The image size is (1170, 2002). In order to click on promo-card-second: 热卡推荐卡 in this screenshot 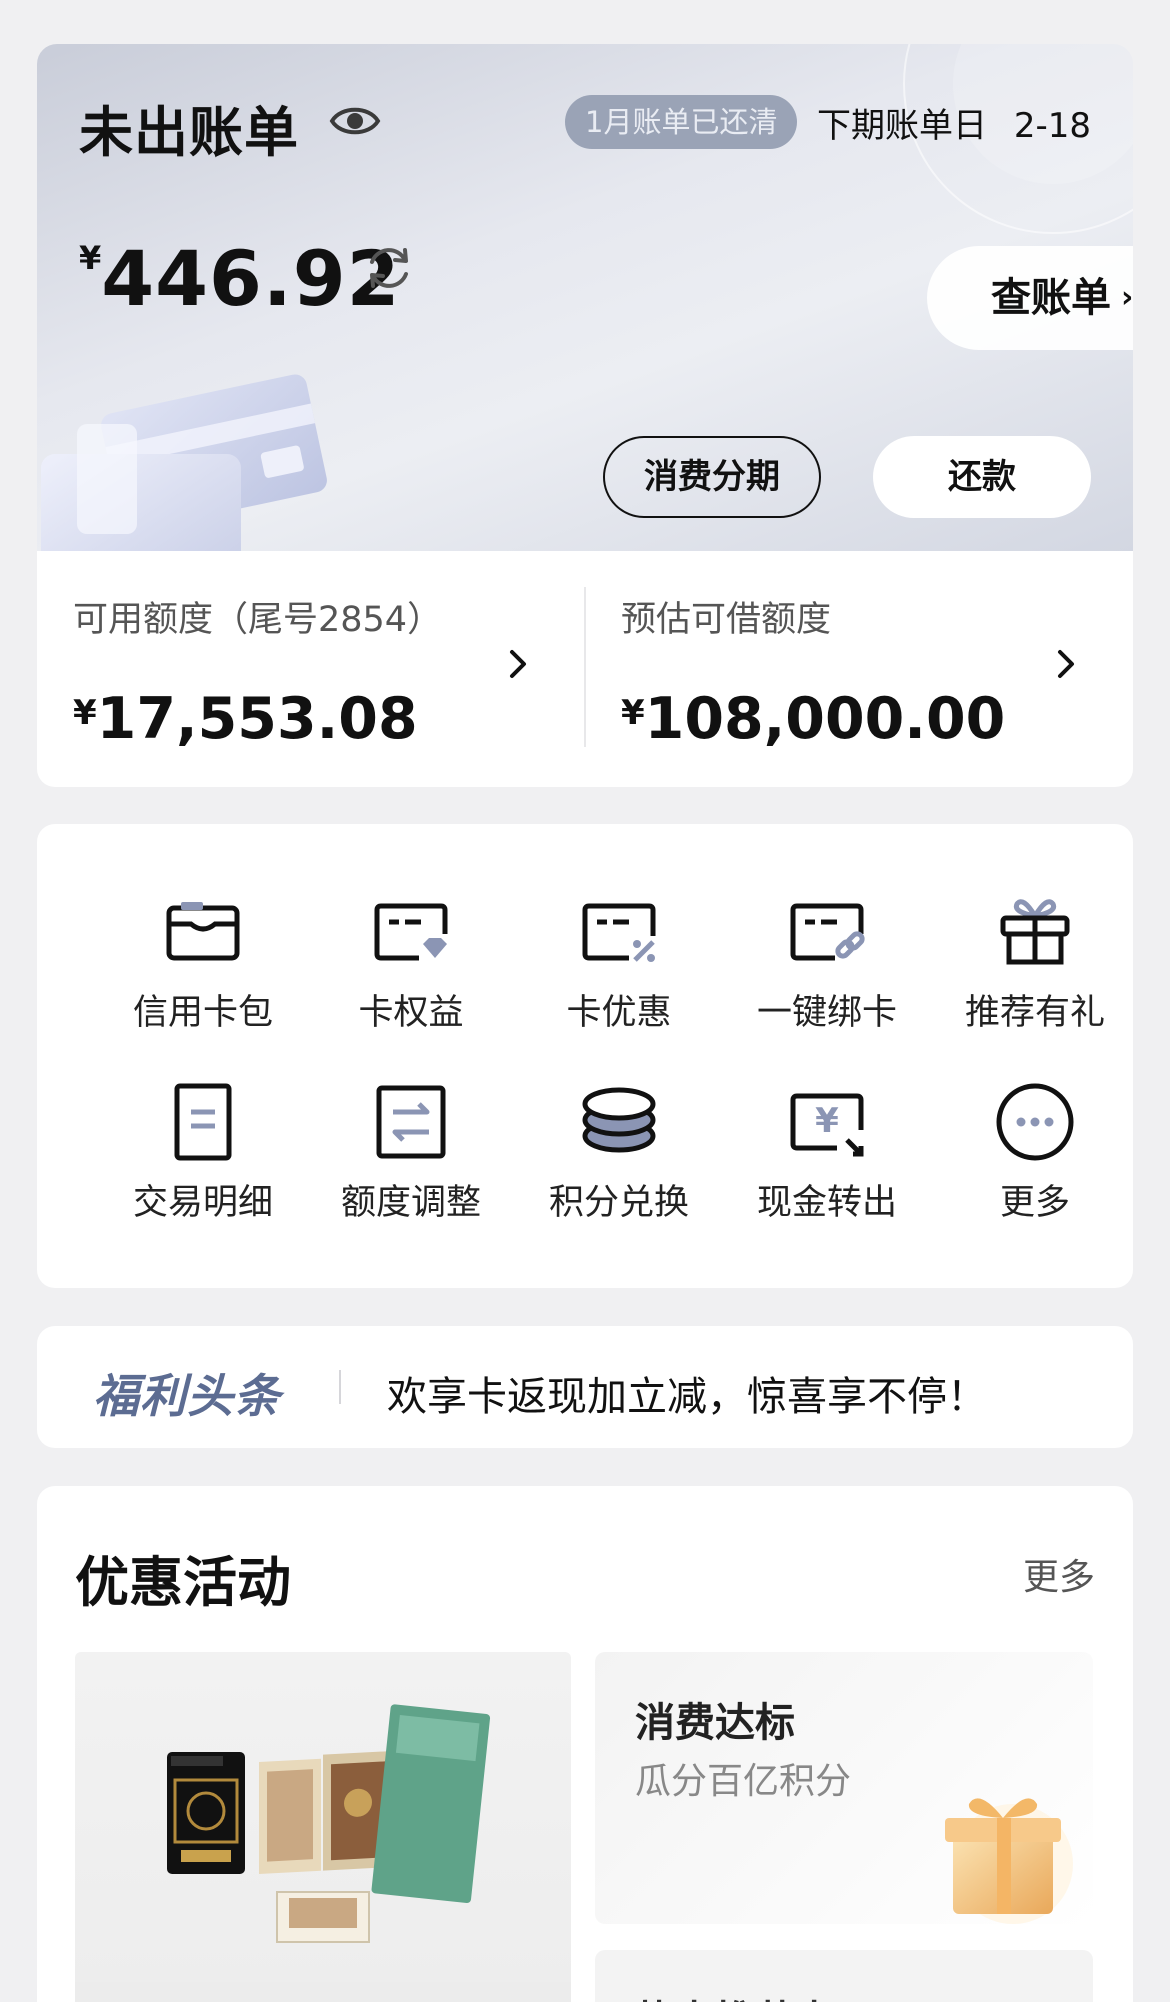, I will do `click(844, 1976)`.